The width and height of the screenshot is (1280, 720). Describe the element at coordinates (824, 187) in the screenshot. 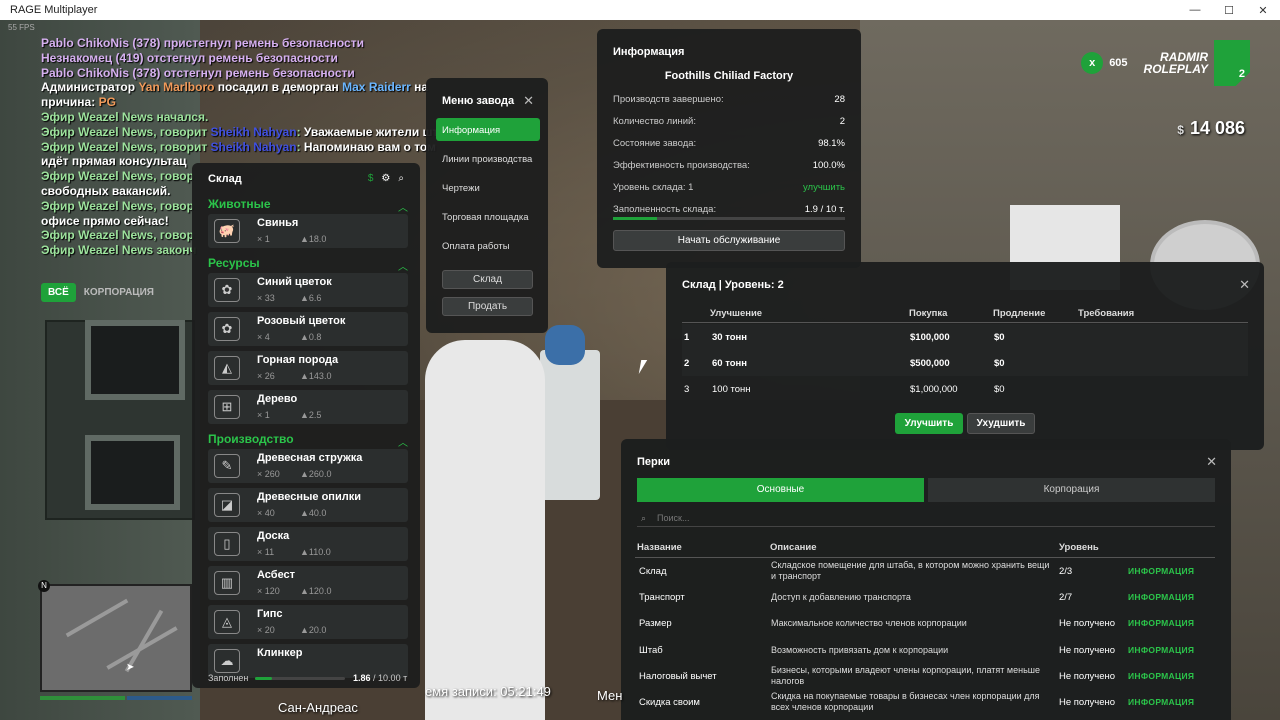

I see `upgrade-link: улучшить` at that location.